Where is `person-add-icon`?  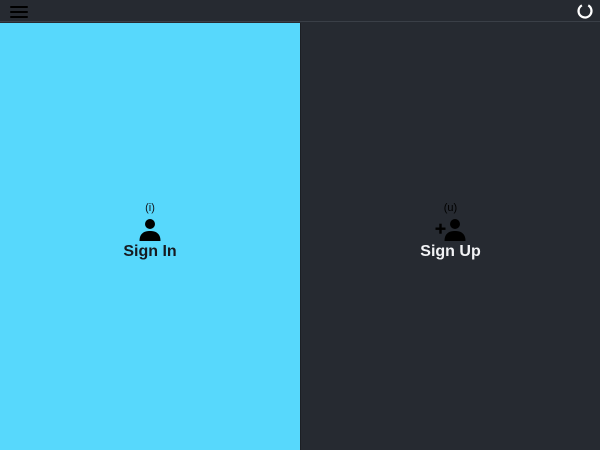
person-add-icon is located at coordinates (450, 230).